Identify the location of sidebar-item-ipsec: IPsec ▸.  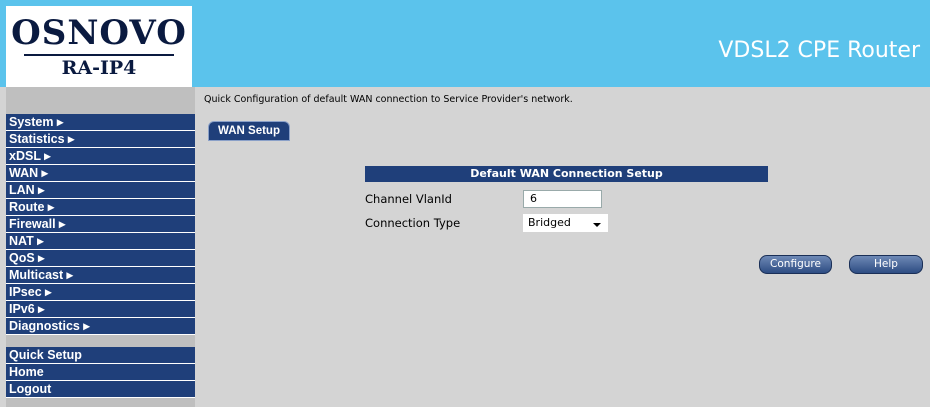
(100, 292).